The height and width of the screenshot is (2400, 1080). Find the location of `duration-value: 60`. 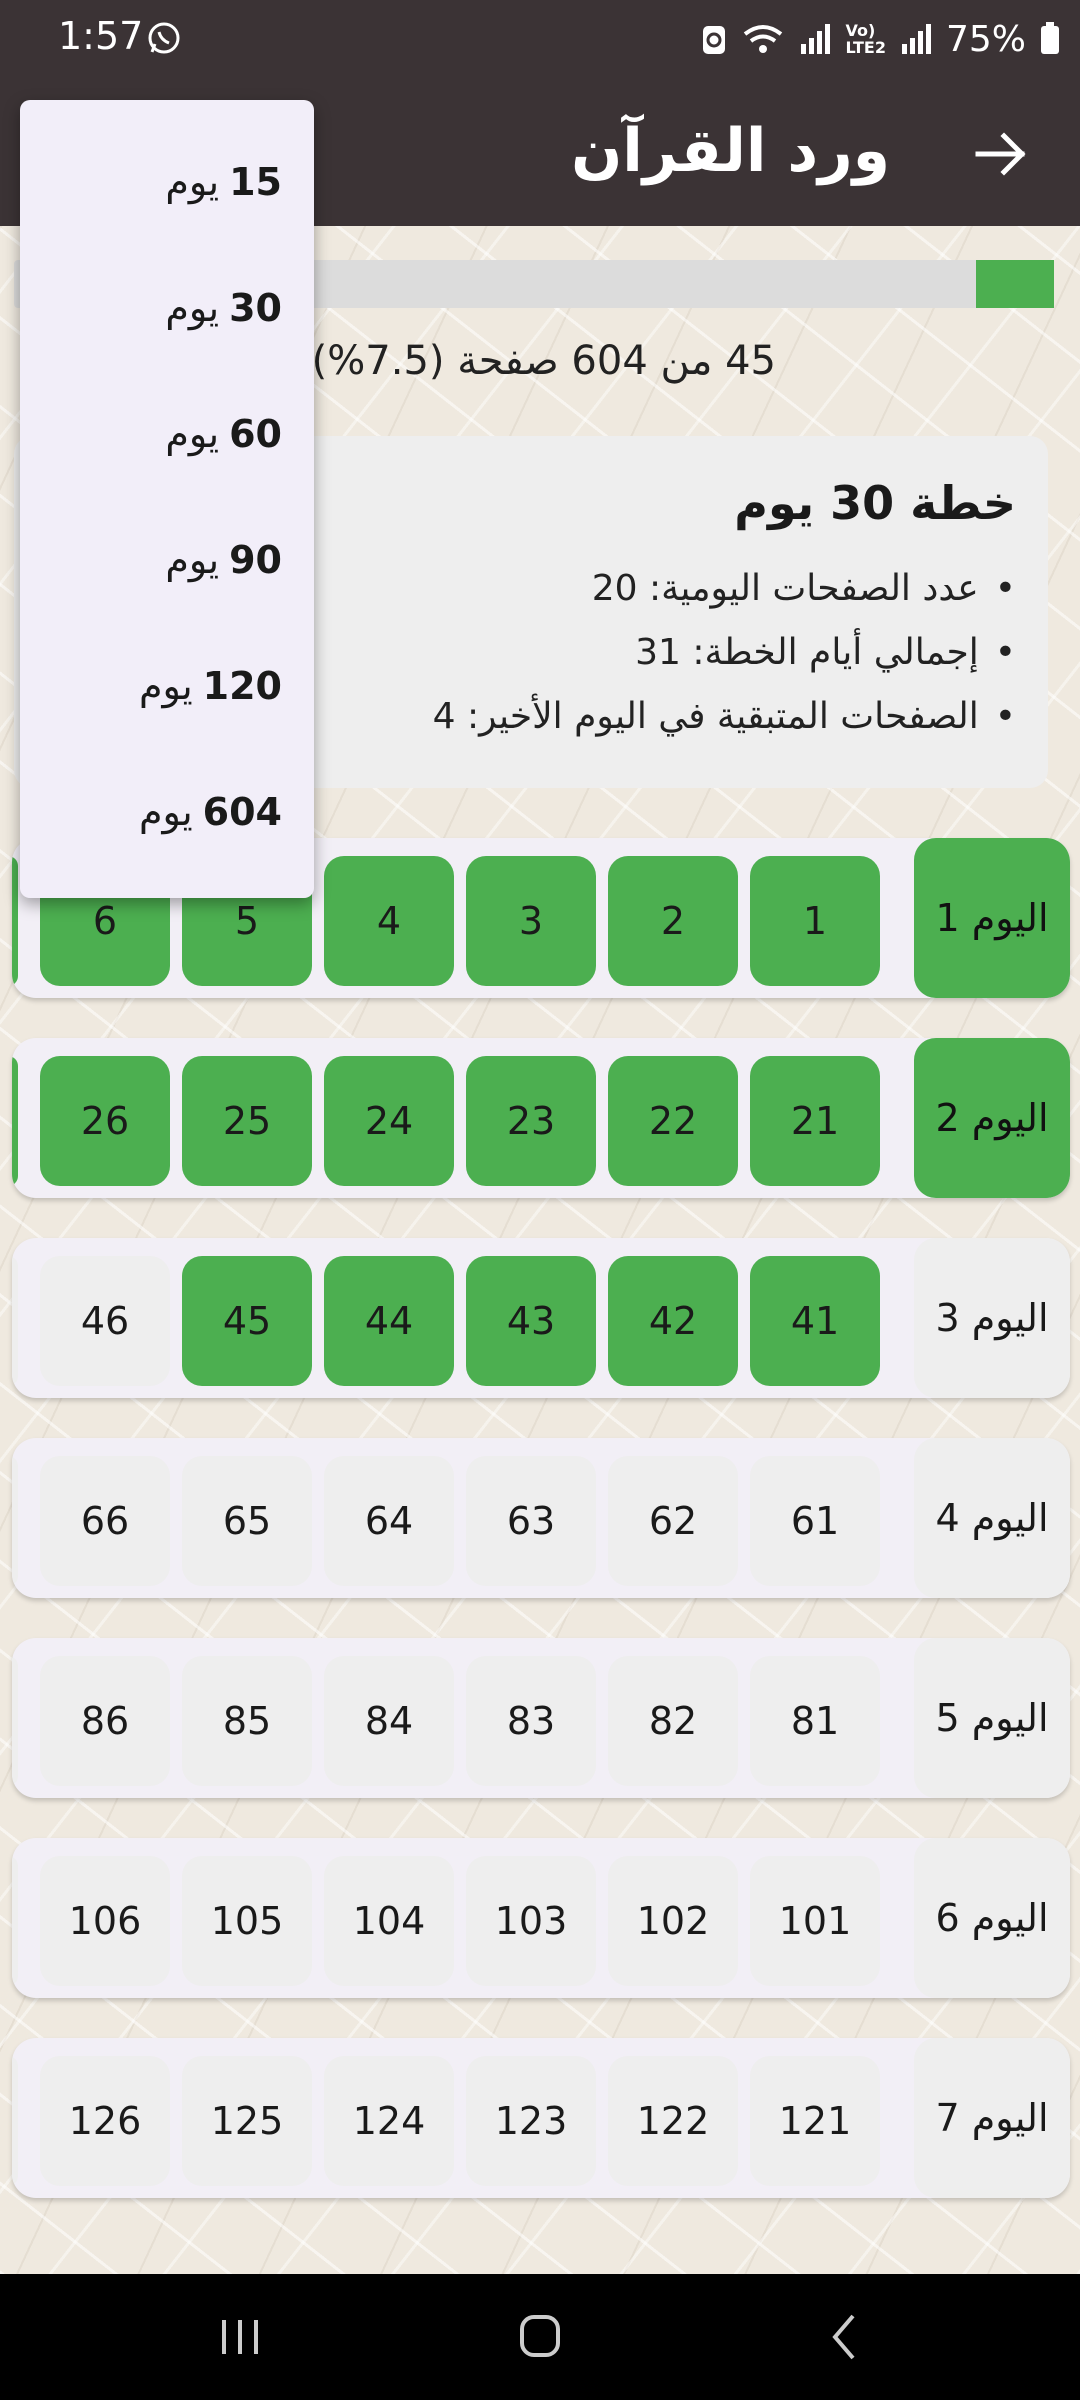

duration-value: 60 is located at coordinates (255, 434).